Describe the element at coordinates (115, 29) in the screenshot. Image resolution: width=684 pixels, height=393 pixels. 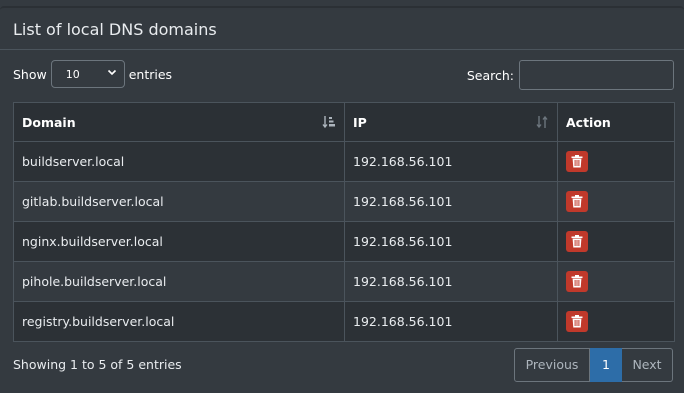
I see `card-title: List of local DNS domains` at that location.